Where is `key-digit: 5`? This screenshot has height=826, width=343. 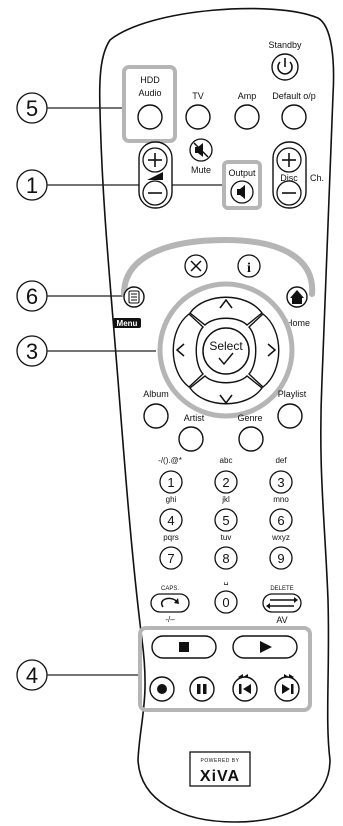 key-digit: 5 is located at coordinates (225, 520).